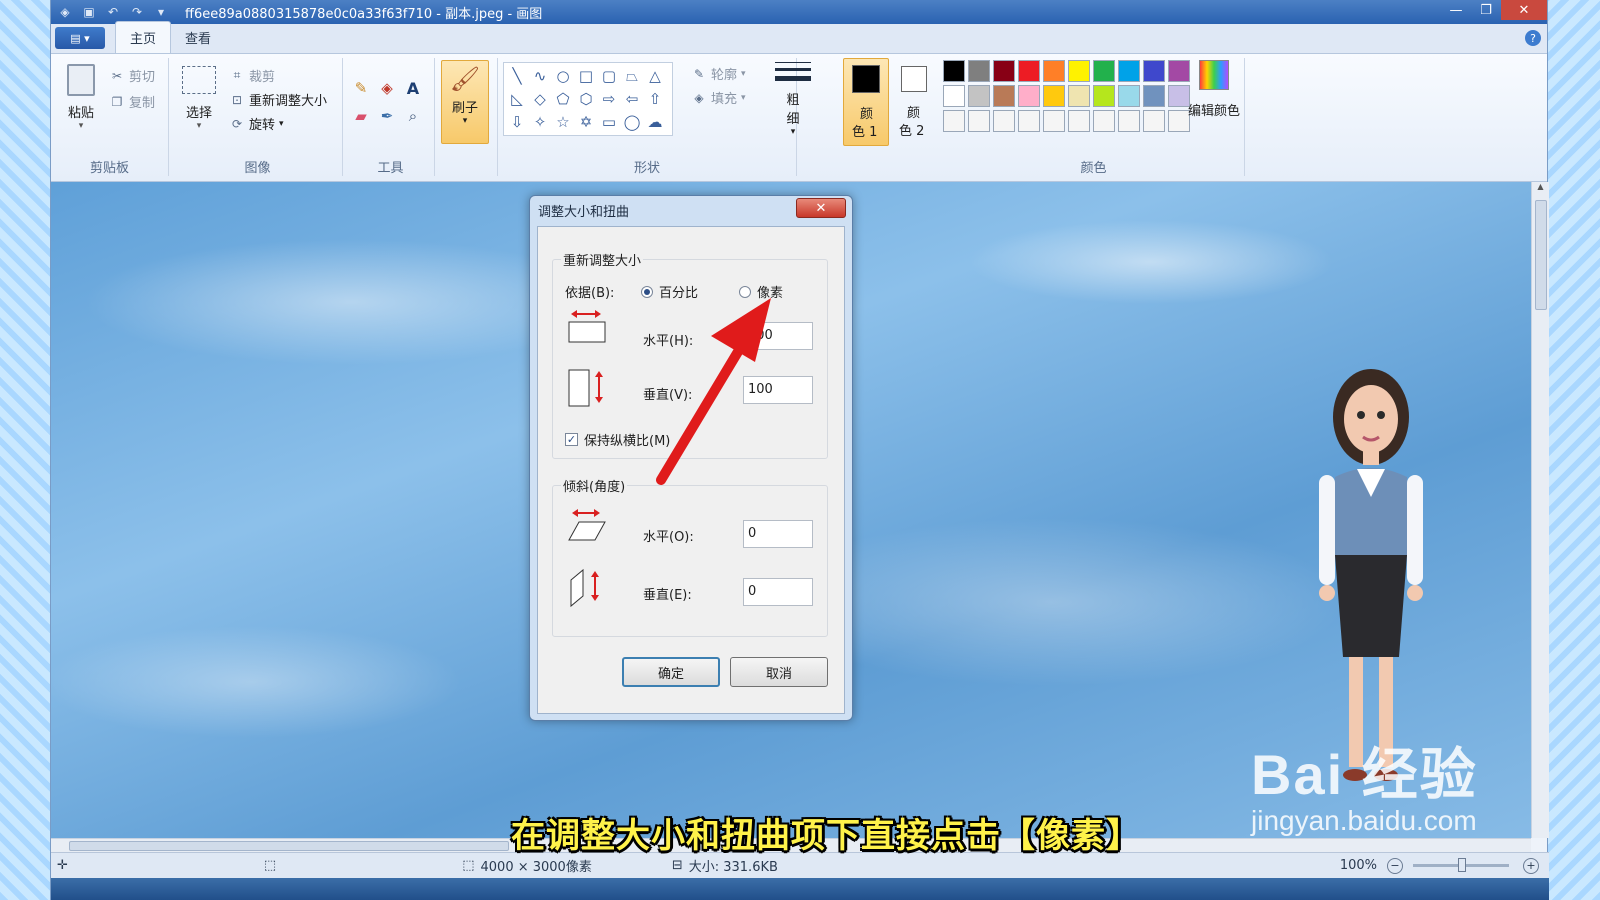 This screenshot has width=1600, height=900. I want to click on tools-group-label: 工具, so click(390, 168).